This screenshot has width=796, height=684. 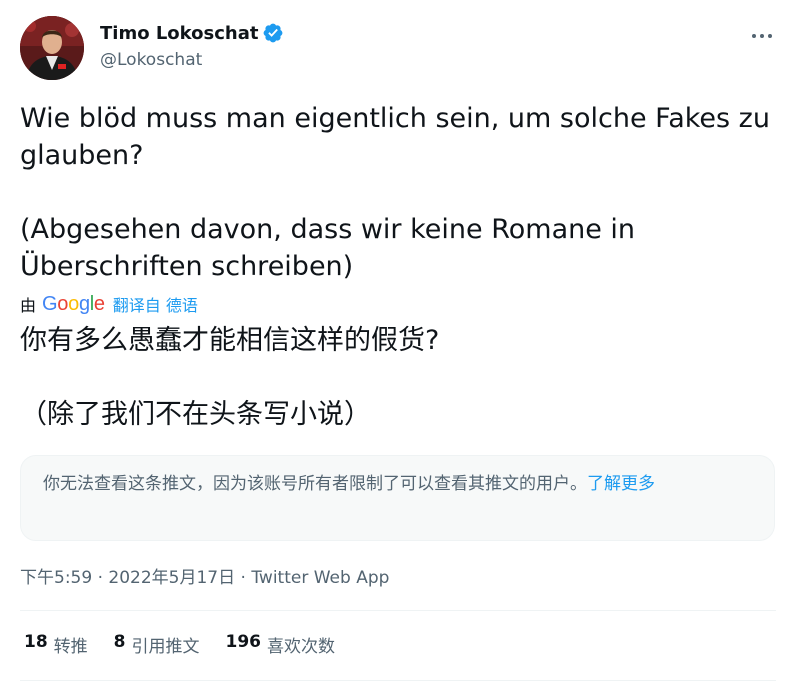 I want to click on tweet-time: 下午5:59, so click(x=56, y=578).